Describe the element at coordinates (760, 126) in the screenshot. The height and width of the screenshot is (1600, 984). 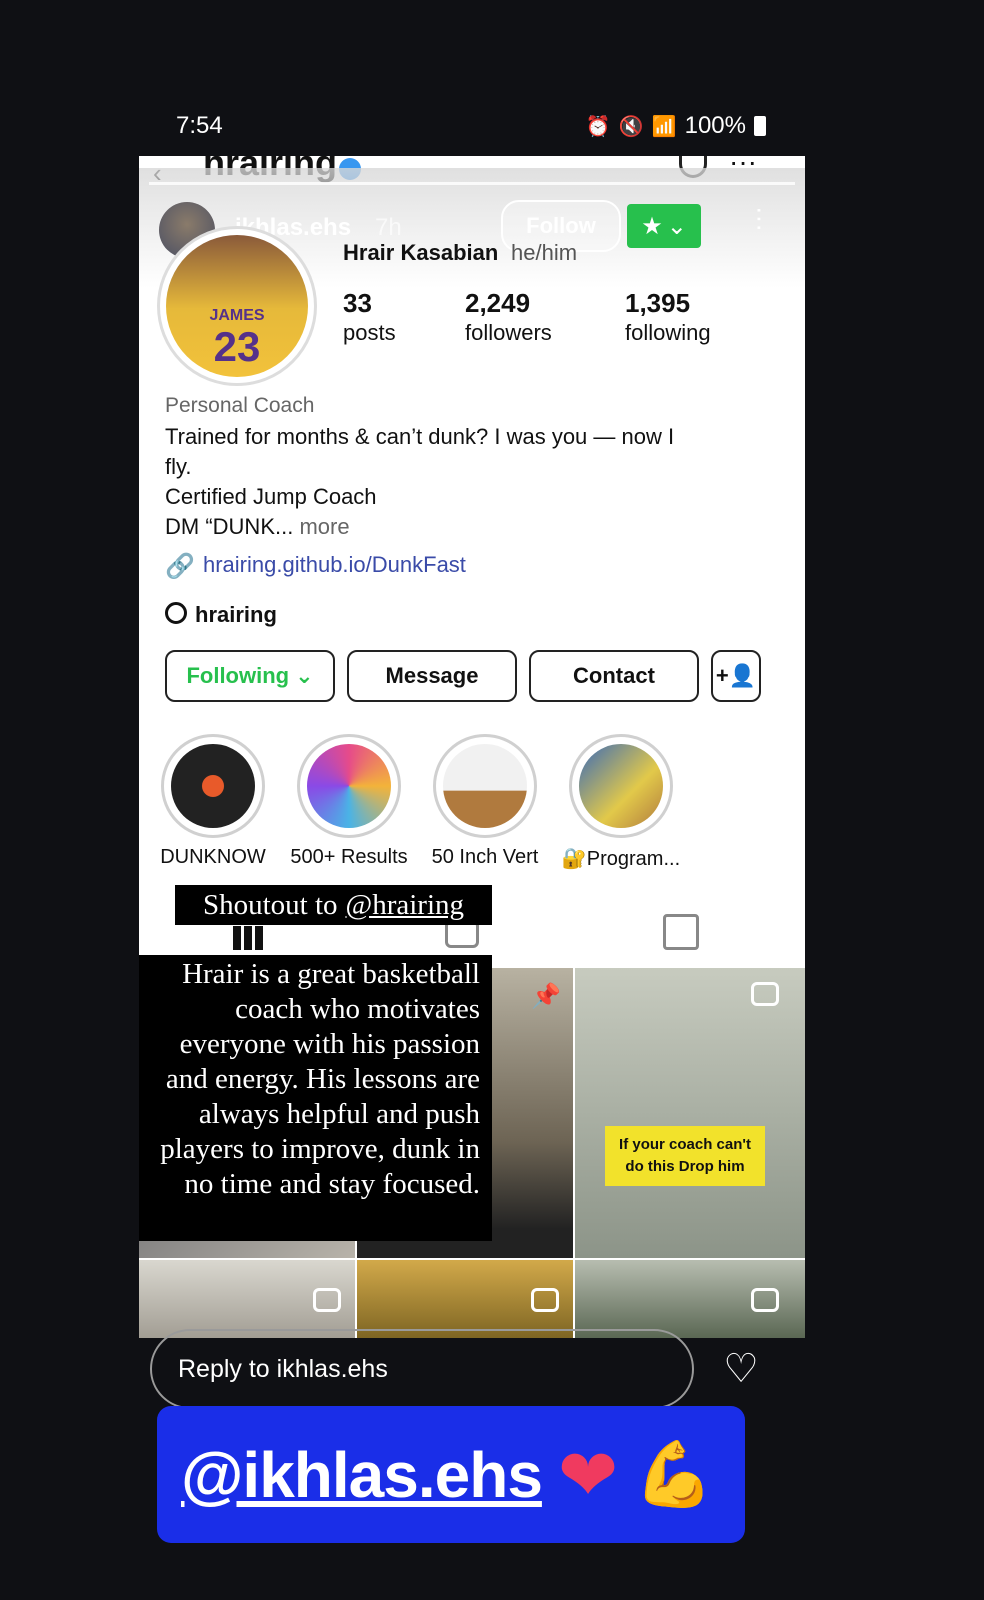
I see `battery-icon` at that location.